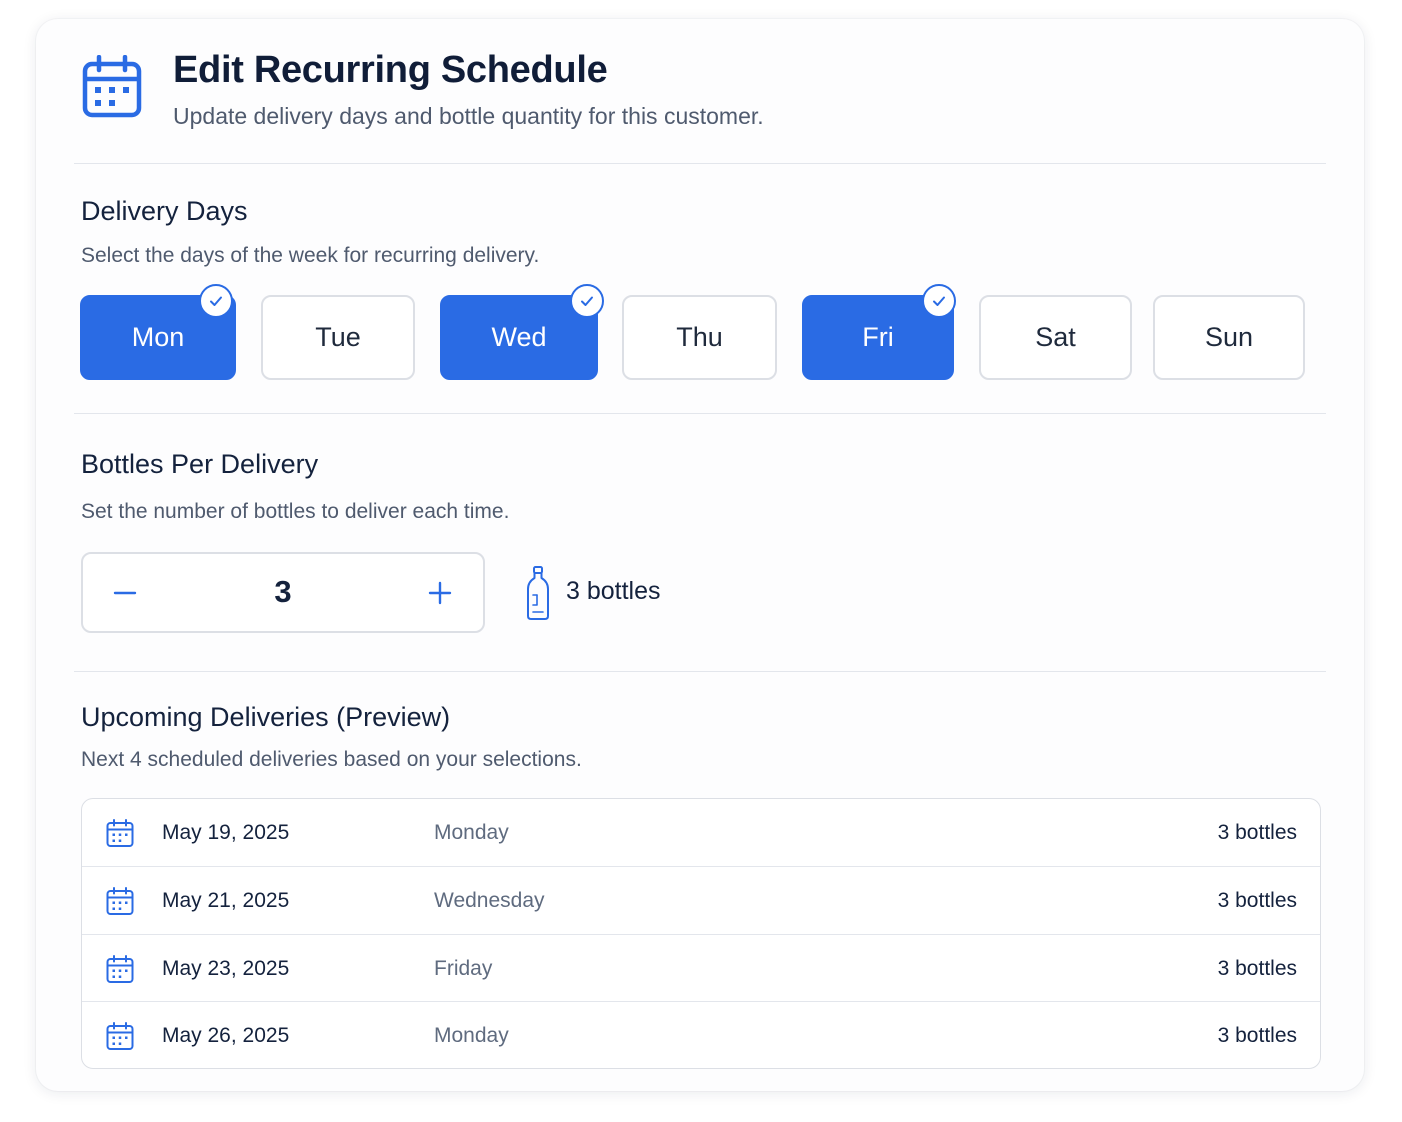 Image resolution: width=1402 pixels, height=1122 pixels. I want to click on table-row: May 19, 2025 Monday 3 bottles, so click(701, 832).